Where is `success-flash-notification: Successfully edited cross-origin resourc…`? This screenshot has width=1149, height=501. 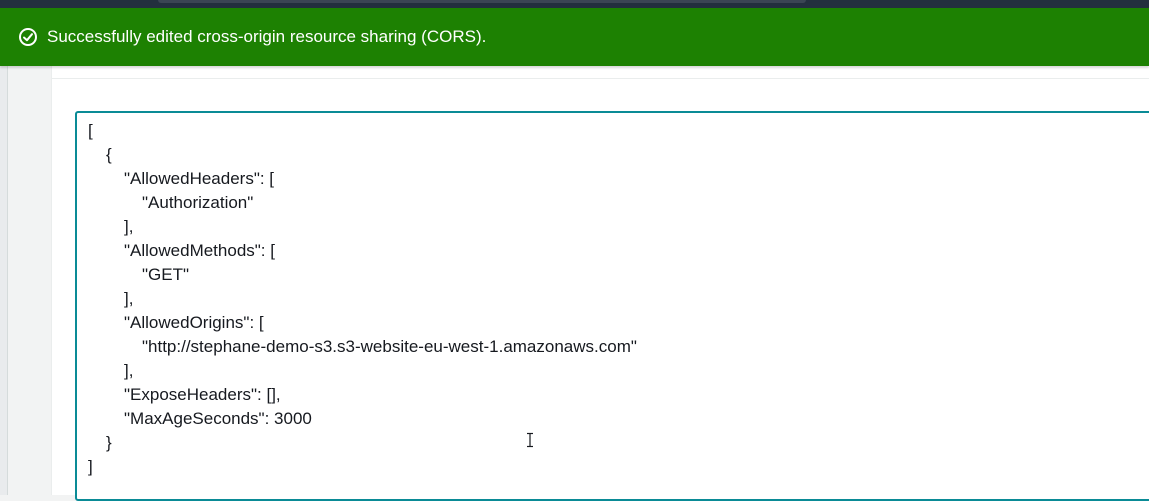
success-flash-notification: Successfully edited cross-origin resourc… is located at coordinates (574, 37).